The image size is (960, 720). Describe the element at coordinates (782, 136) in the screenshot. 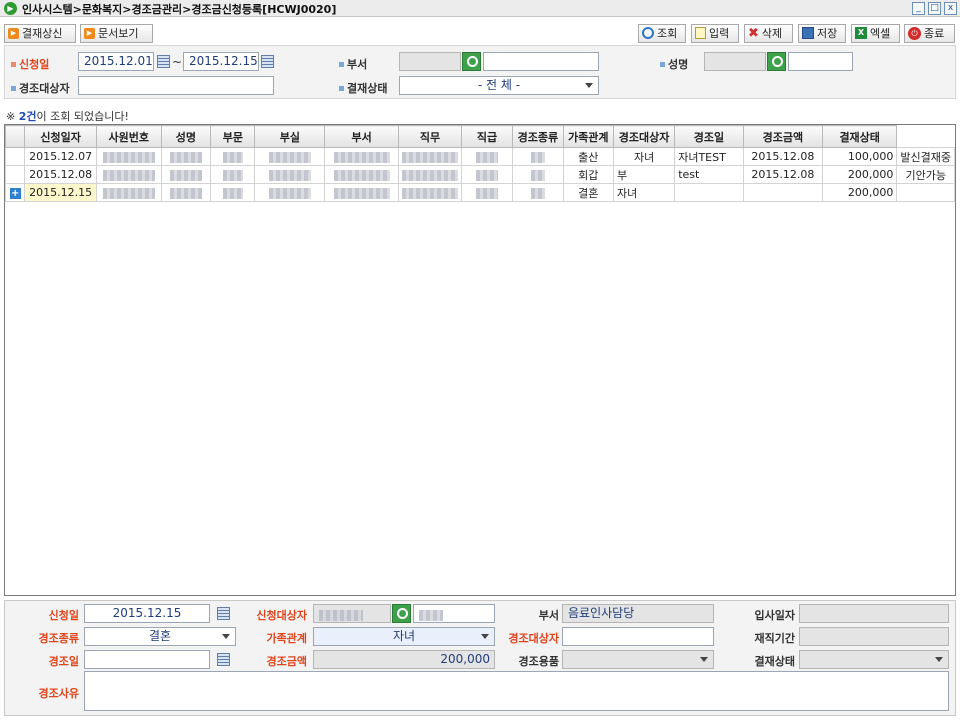

I see `col-header-amount: 경조금액` at that location.